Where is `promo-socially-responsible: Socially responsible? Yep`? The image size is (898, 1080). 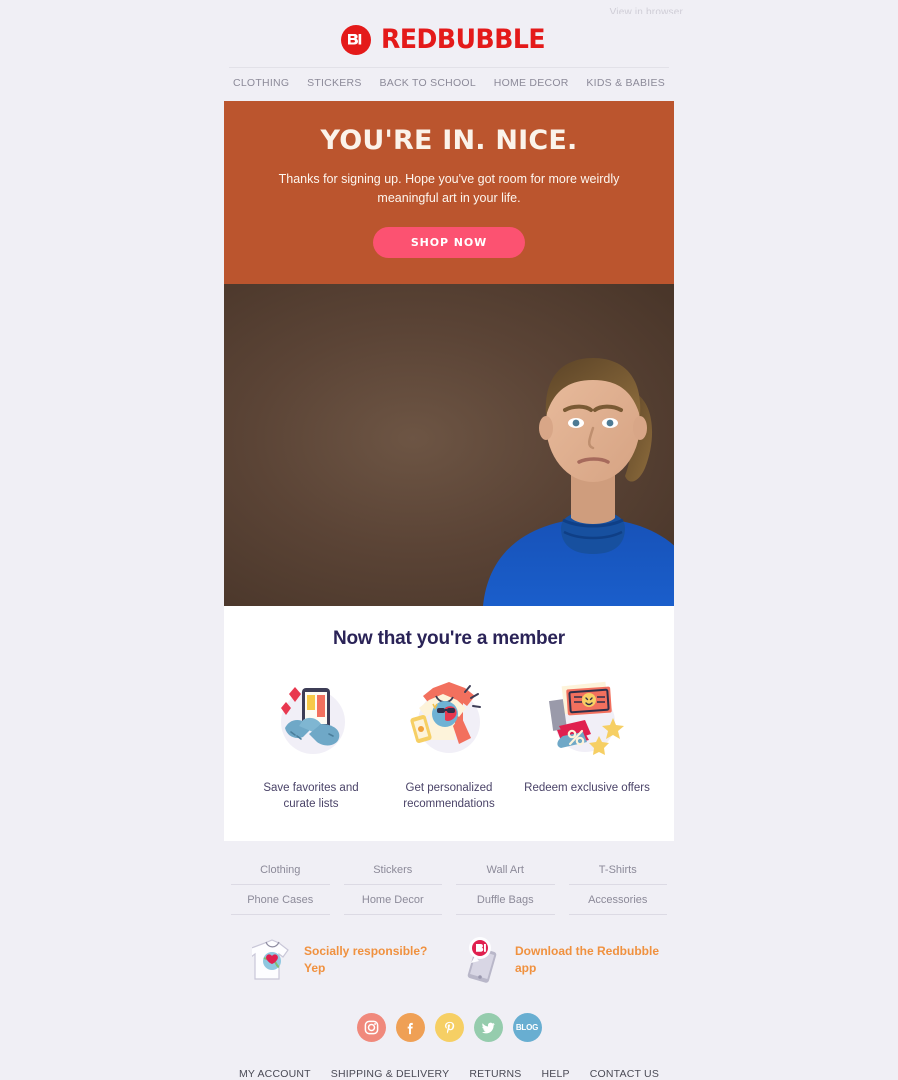
promo-socially-responsible: Socially responsible? Yep is located at coordinates (343, 960).